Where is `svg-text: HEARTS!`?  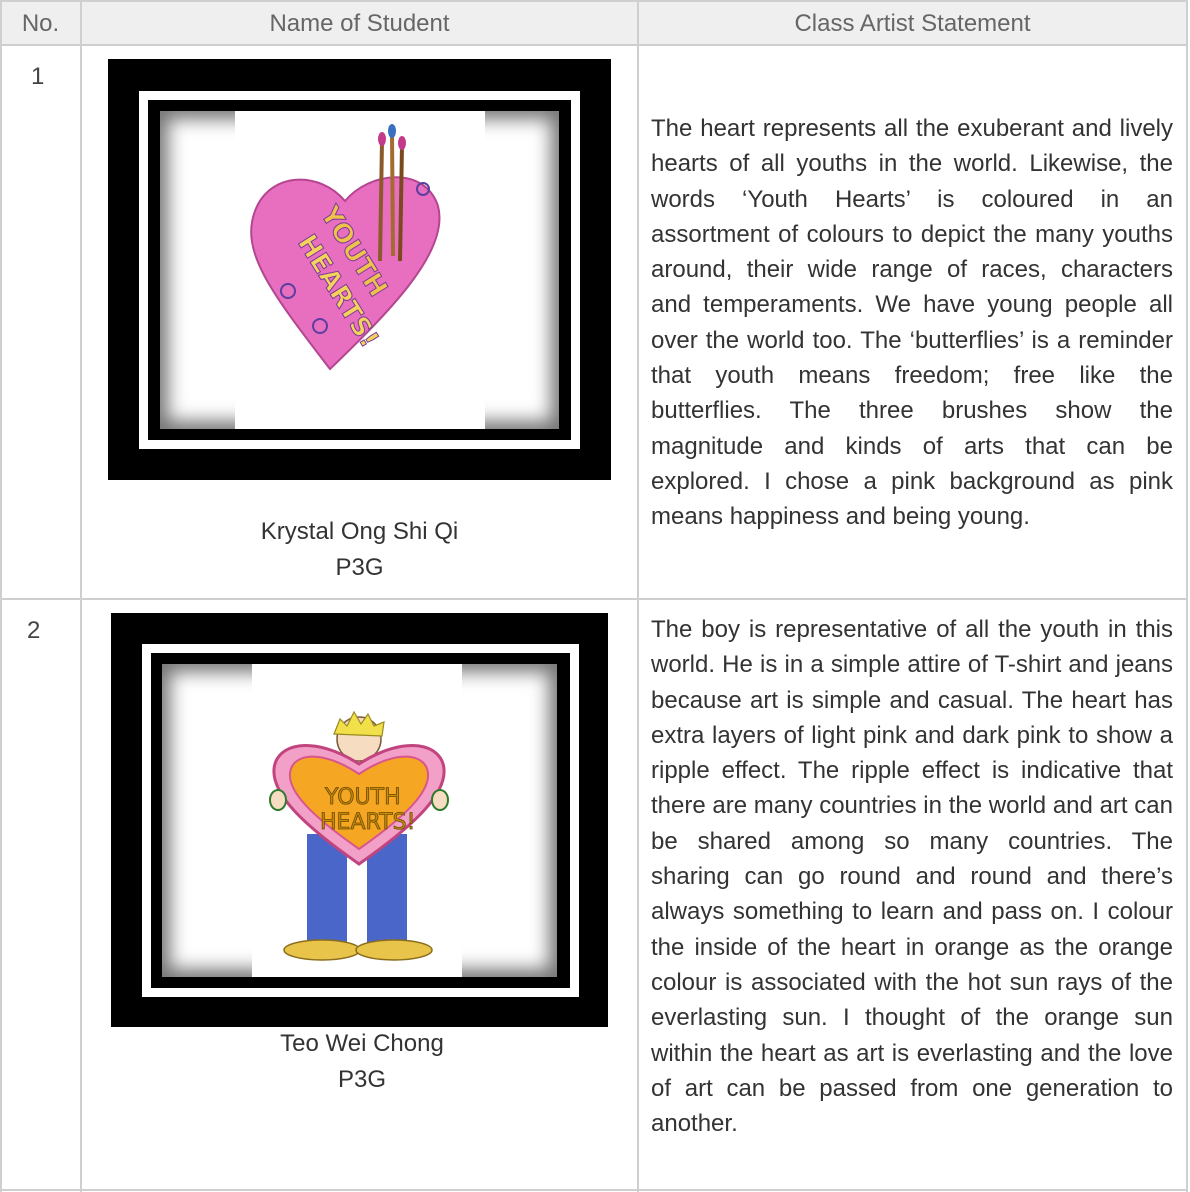
svg-text: HEARTS! is located at coordinates (367, 822).